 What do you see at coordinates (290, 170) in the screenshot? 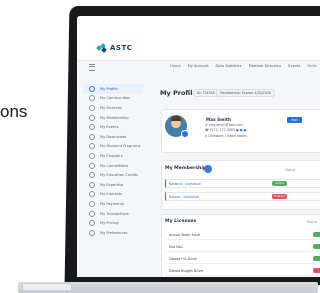
I see `memberships-status-header: Status` at bounding box center [290, 170].